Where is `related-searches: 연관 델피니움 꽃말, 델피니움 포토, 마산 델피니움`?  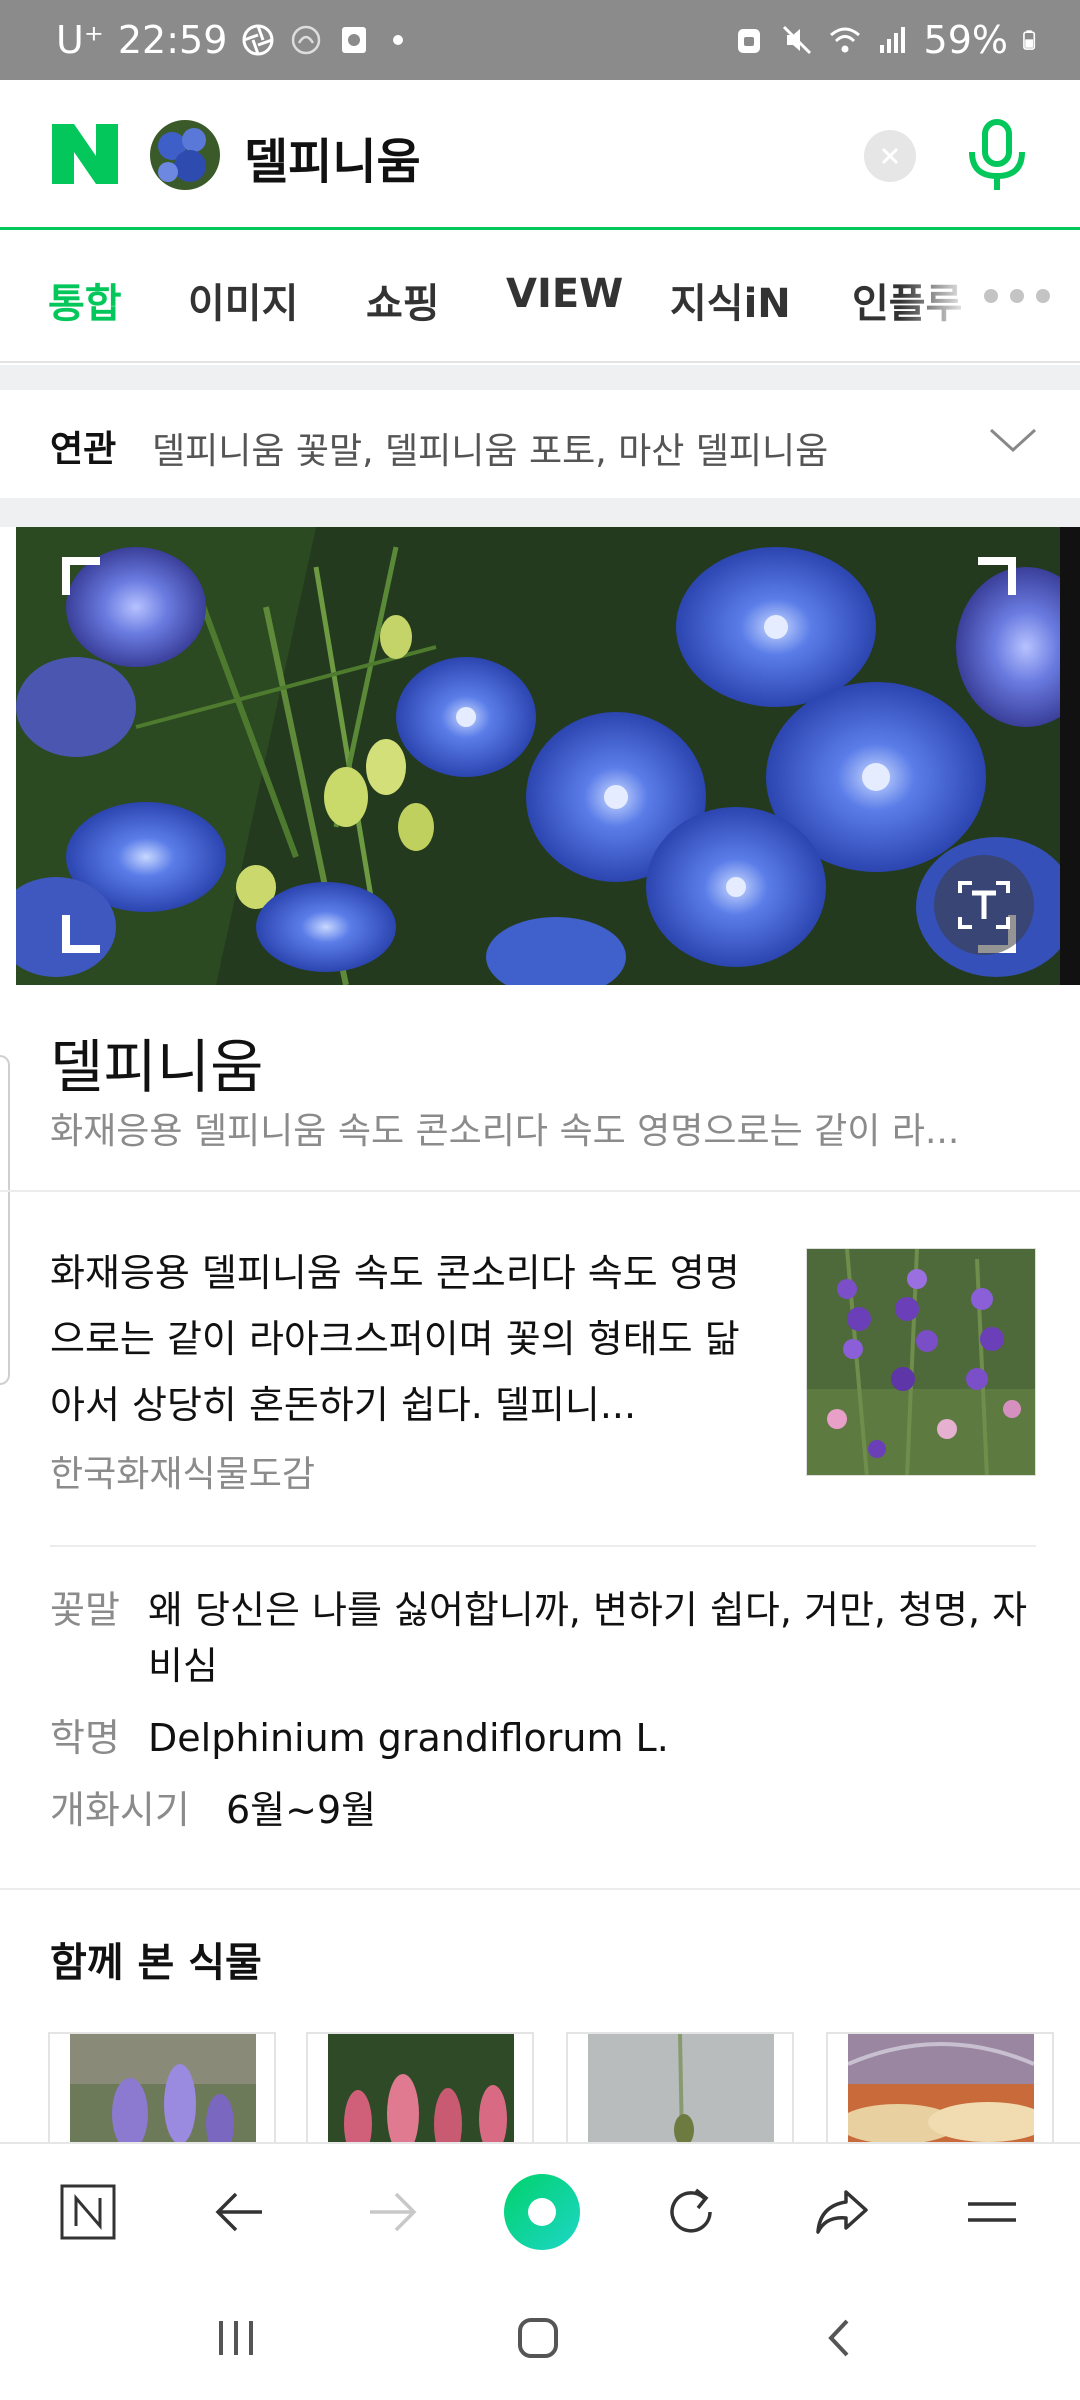
related-searches: 연관 델피니움 꽃말, 델피니움 포토, 마산 델피니움 is located at coordinates (540, 444).